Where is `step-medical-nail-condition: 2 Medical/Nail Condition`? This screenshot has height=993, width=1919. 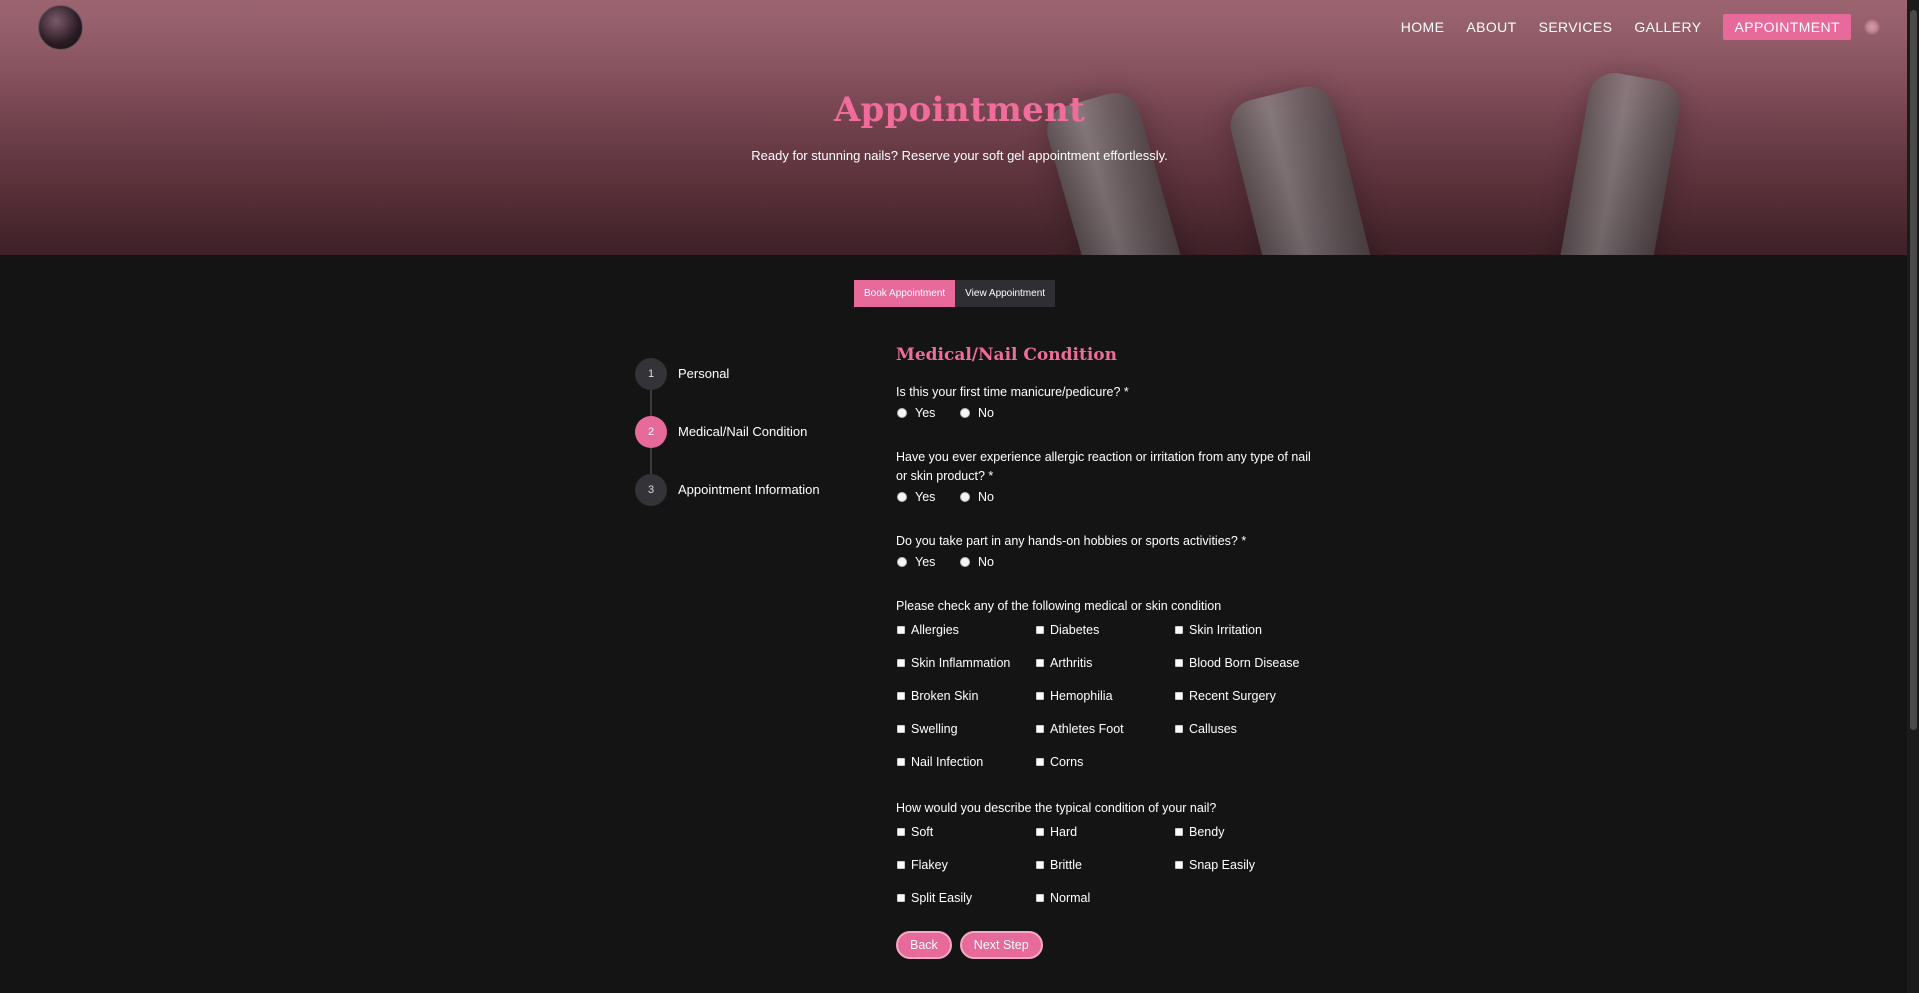 step-medical-nail-condition: 2 Medical/Nail Condition is located at coordinates (727, 445).